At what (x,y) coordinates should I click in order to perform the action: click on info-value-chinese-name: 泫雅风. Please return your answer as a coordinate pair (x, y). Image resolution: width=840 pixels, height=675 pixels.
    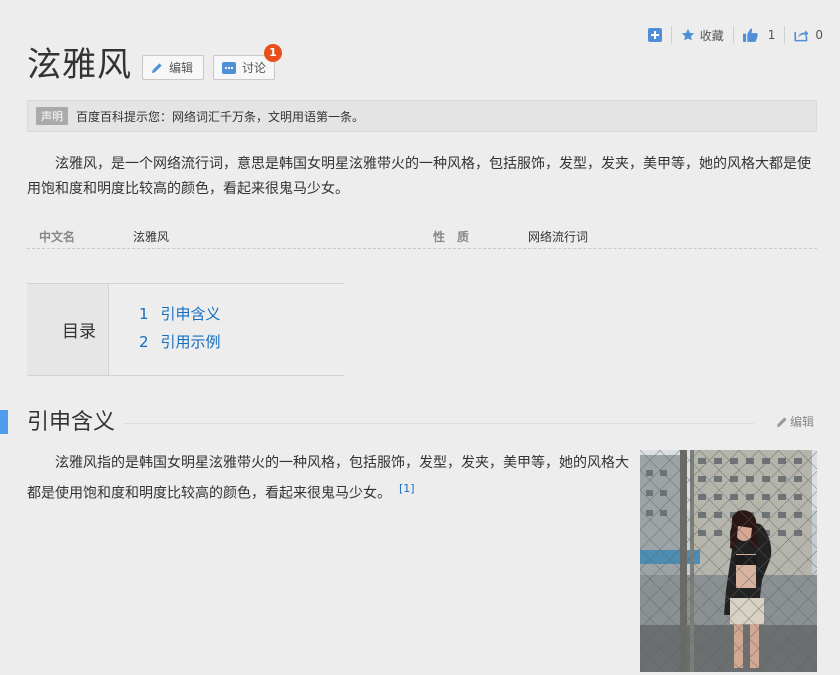
    Looking at the image, I should click on (151, 237).